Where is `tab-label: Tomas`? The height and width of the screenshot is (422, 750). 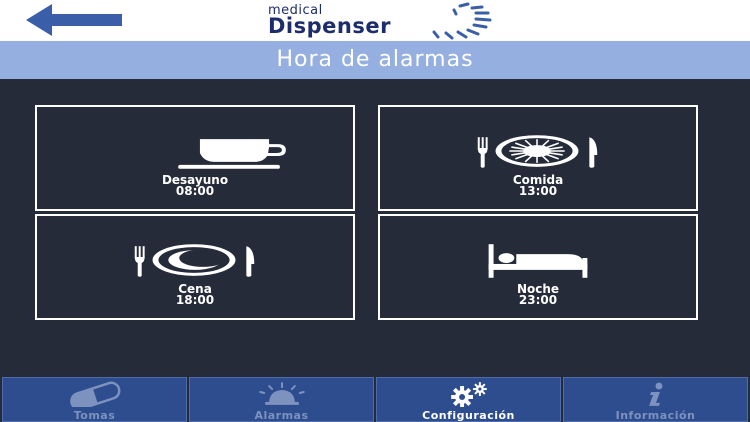 tab-label: Tomas is located at coordinates (94, 415).